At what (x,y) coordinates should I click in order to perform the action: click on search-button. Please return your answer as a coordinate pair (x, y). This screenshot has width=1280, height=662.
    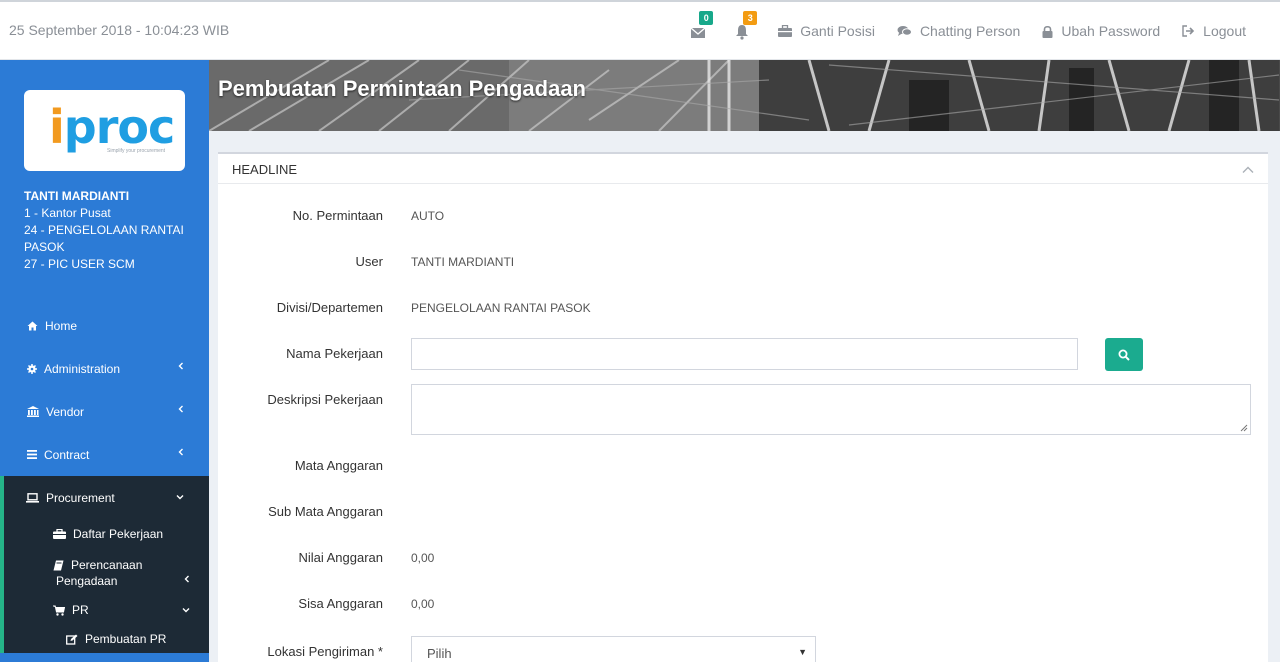
    Looking at the image, I should click on (1124, 354).